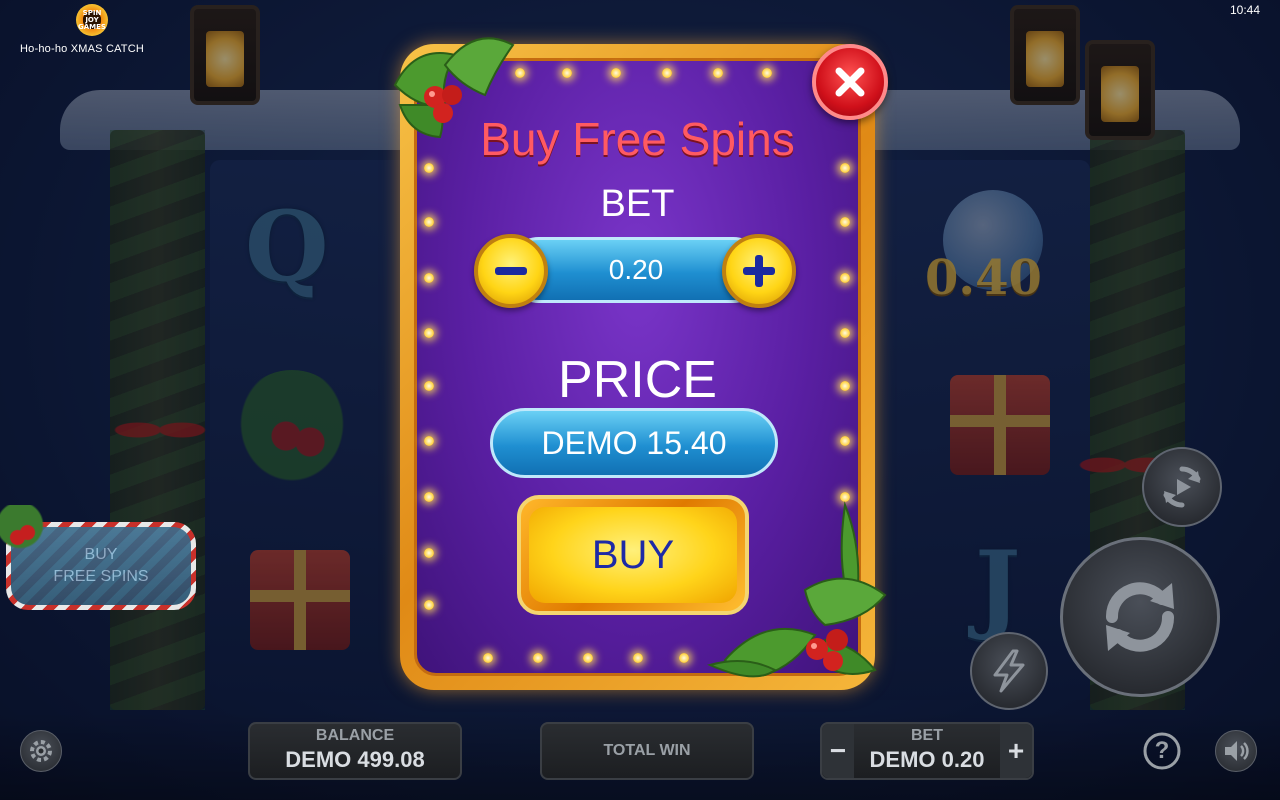 The image size is (1280, 800). I want to click on speaker-icon, so click(1237, 751).